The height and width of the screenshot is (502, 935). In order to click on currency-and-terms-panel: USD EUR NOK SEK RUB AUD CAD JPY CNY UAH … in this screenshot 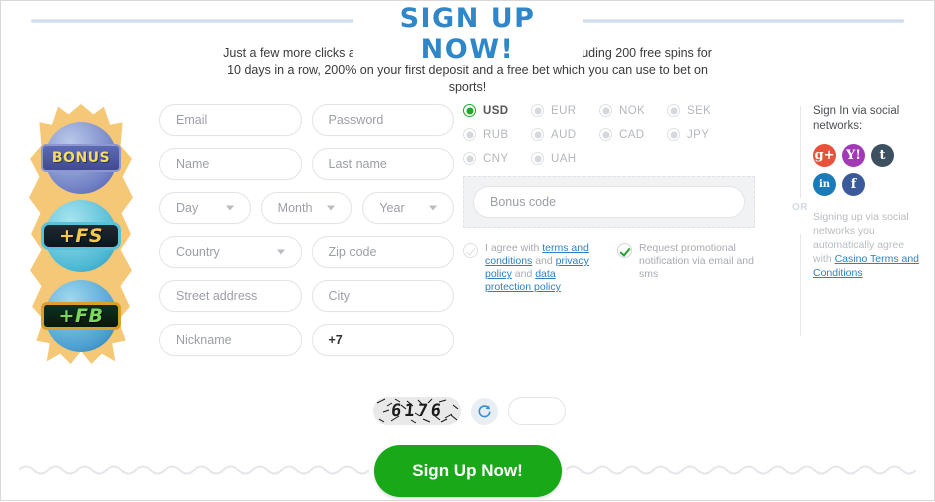, I will do `click(613, 199)`.